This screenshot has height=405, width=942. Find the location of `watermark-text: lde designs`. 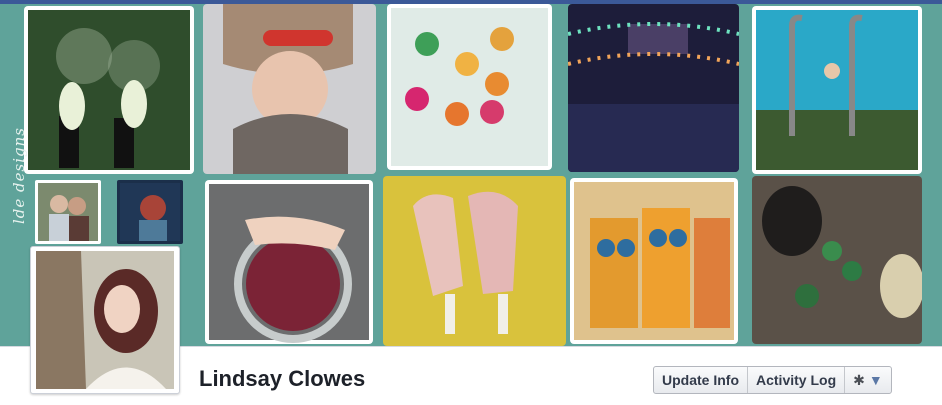

watermark-text: lde designs is located at coordinates (19, 175).